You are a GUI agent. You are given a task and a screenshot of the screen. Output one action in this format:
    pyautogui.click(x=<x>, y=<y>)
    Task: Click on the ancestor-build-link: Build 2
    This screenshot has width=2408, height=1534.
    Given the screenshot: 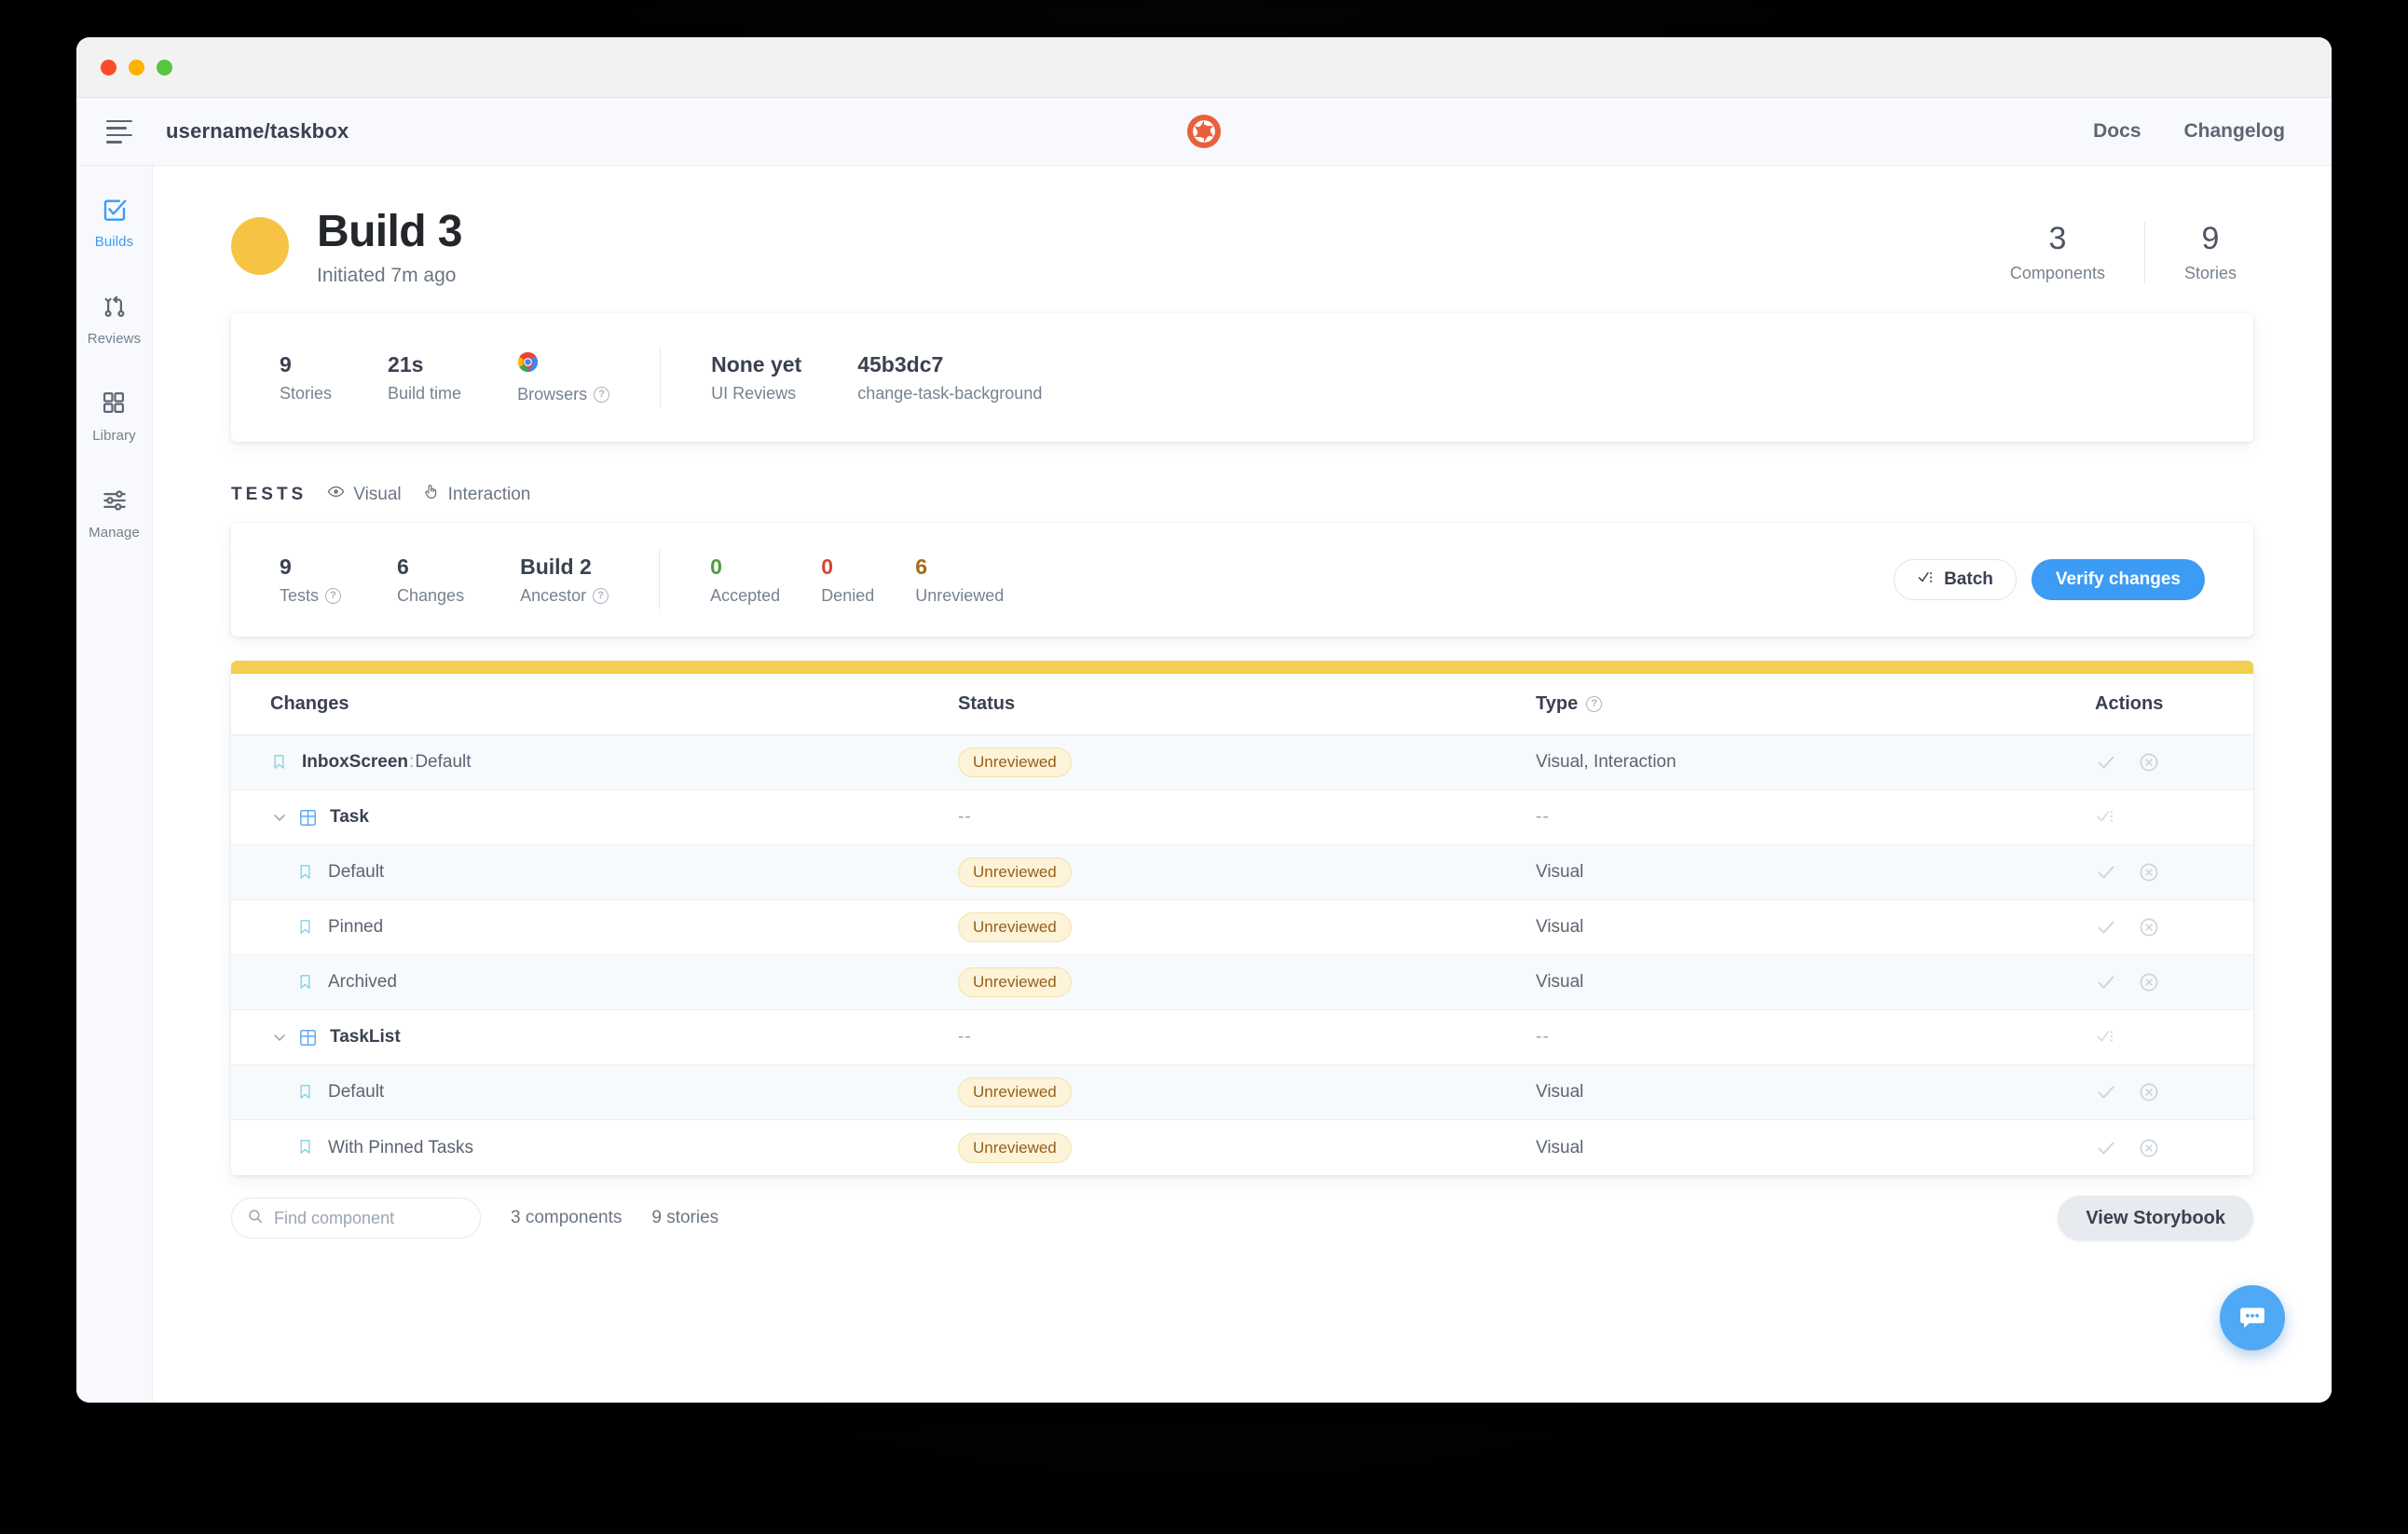 What is the action you would take?
    pyautogui.click(x=564, y=568)
    